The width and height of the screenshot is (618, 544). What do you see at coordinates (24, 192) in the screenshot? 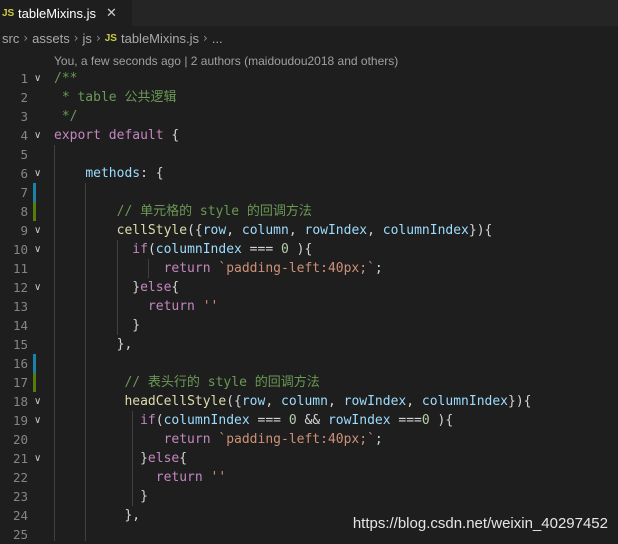
I see `line-number: 7` at bounding box center [24, 192].